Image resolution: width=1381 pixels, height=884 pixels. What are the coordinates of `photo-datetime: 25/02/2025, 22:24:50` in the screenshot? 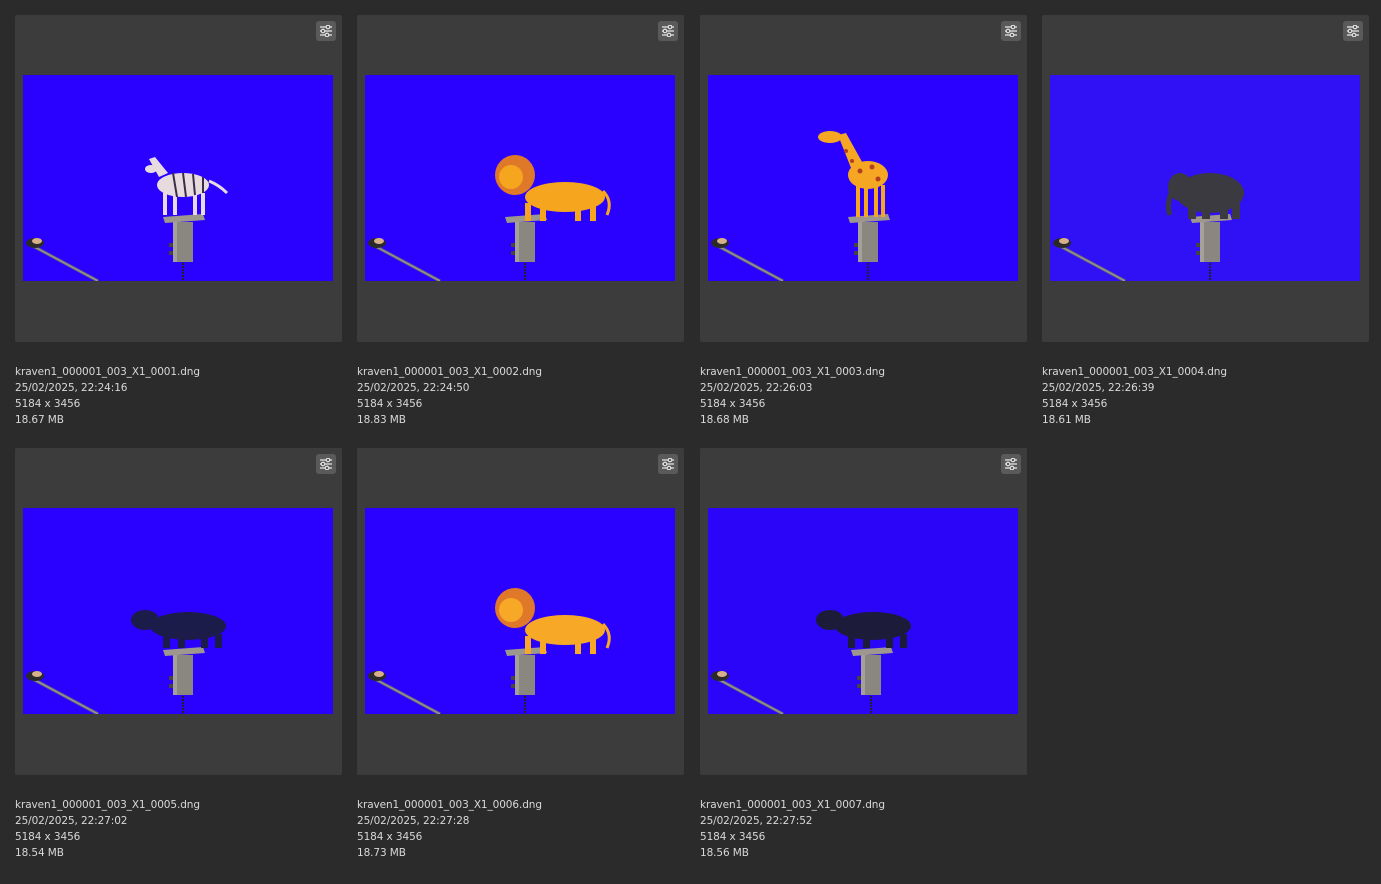 It's located at (413, 388).